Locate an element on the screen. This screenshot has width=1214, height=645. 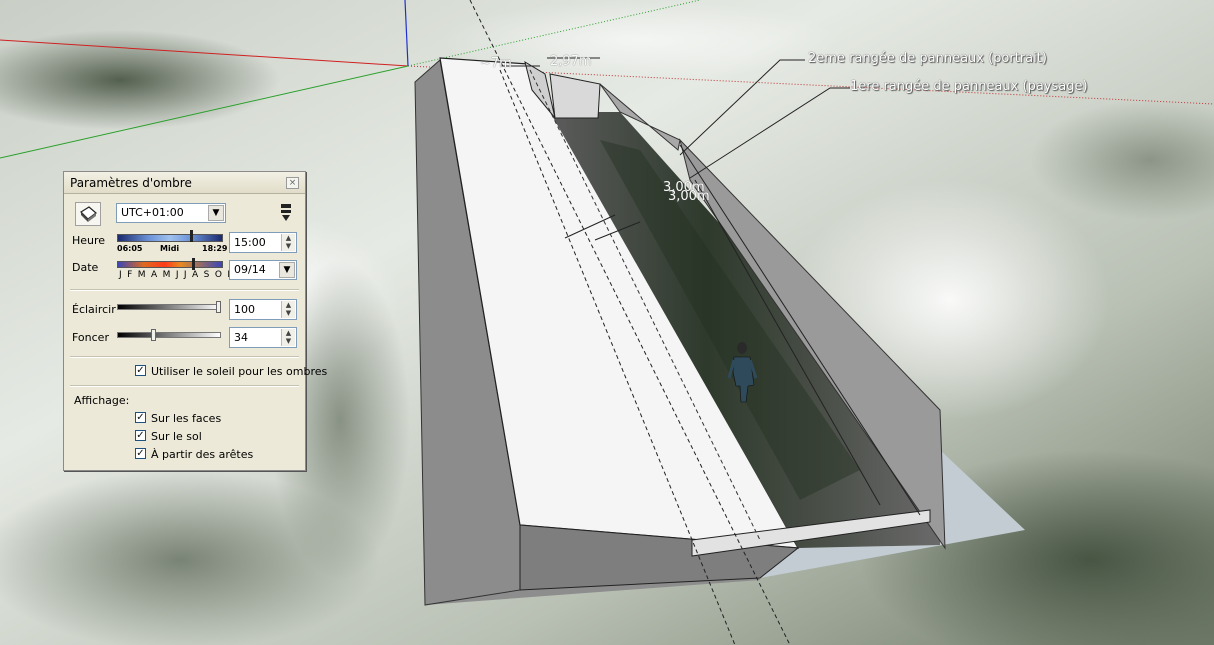
panel-title: Paramètres d'ombre is located at coordinates (131, 183).